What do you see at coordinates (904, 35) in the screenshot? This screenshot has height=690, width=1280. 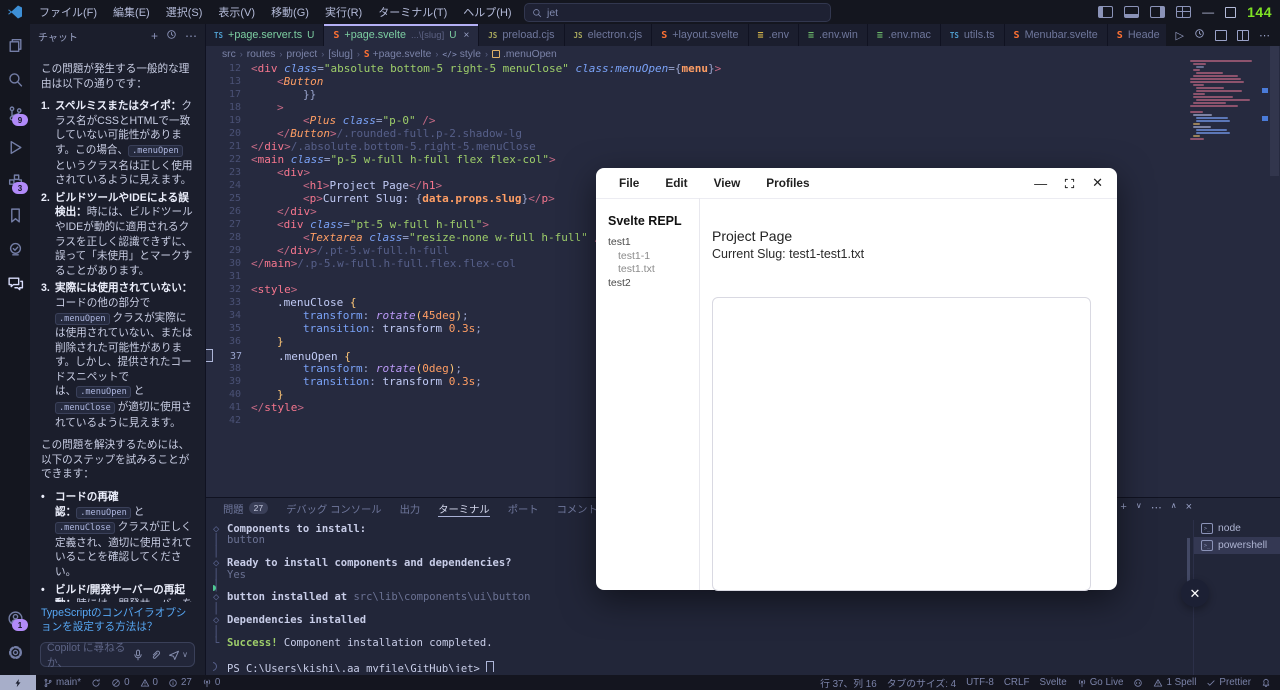 I see `editor-tab: ≡ .env.mac` at bounding box center [904, 35].